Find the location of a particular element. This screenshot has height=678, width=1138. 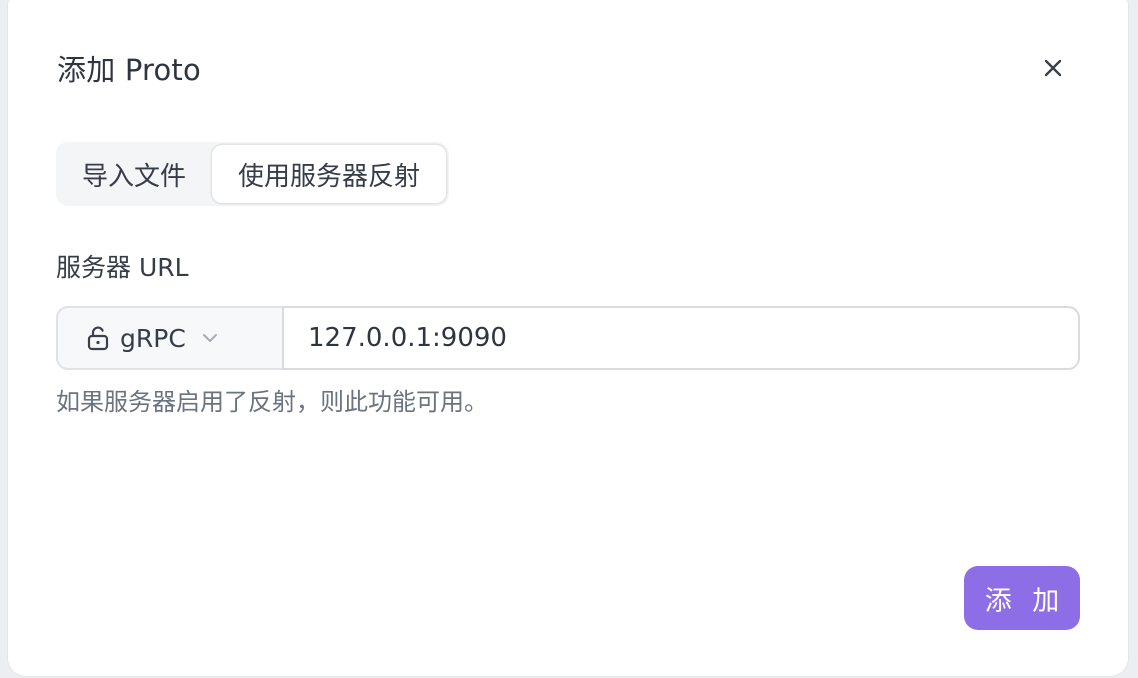

chevron-down-icon is located at coordinates (209, 338).